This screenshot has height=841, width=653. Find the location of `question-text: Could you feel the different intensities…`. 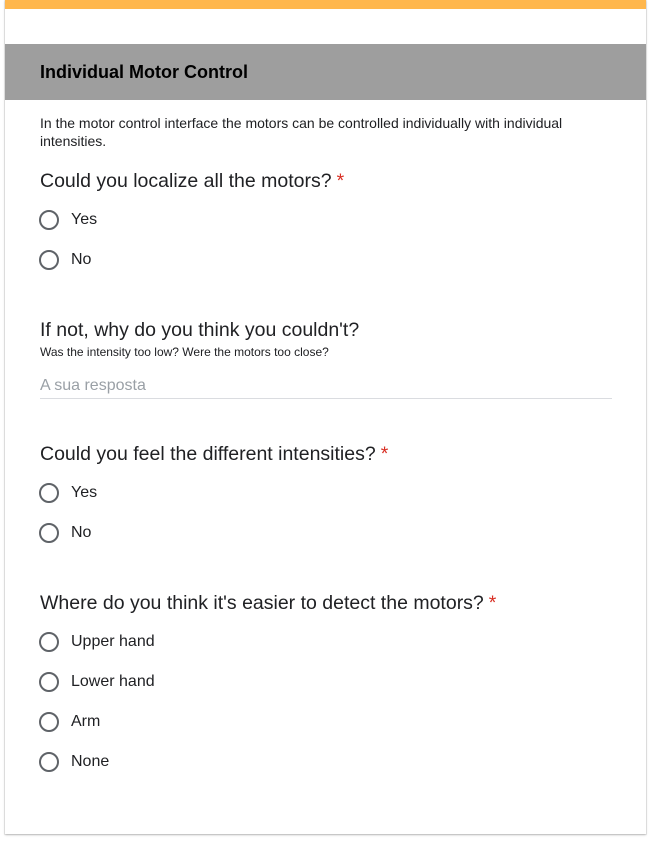

question-text: Could you feel the different intensities… is located at coordinates (208, 454).